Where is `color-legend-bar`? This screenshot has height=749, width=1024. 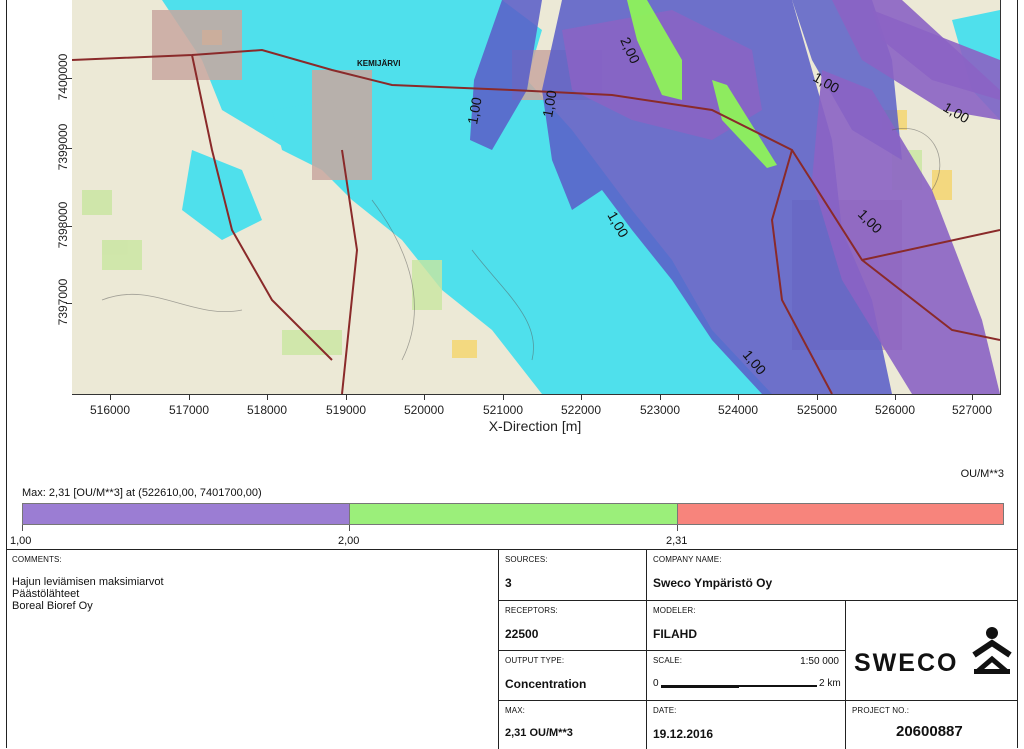 color-legend-bar is located at coordinates (513, 514).